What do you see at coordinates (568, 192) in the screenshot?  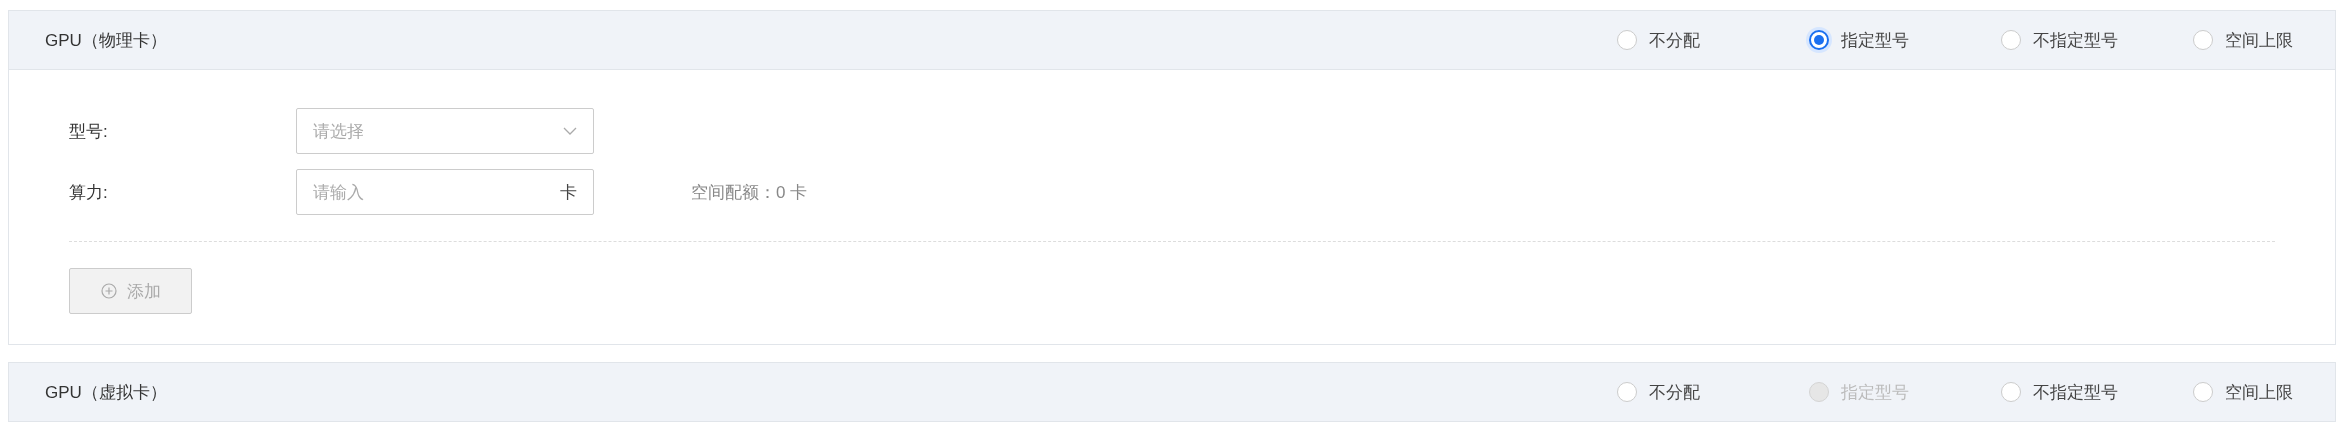 I see `unit-suffix: 卡` at bounding box center [568, 192].